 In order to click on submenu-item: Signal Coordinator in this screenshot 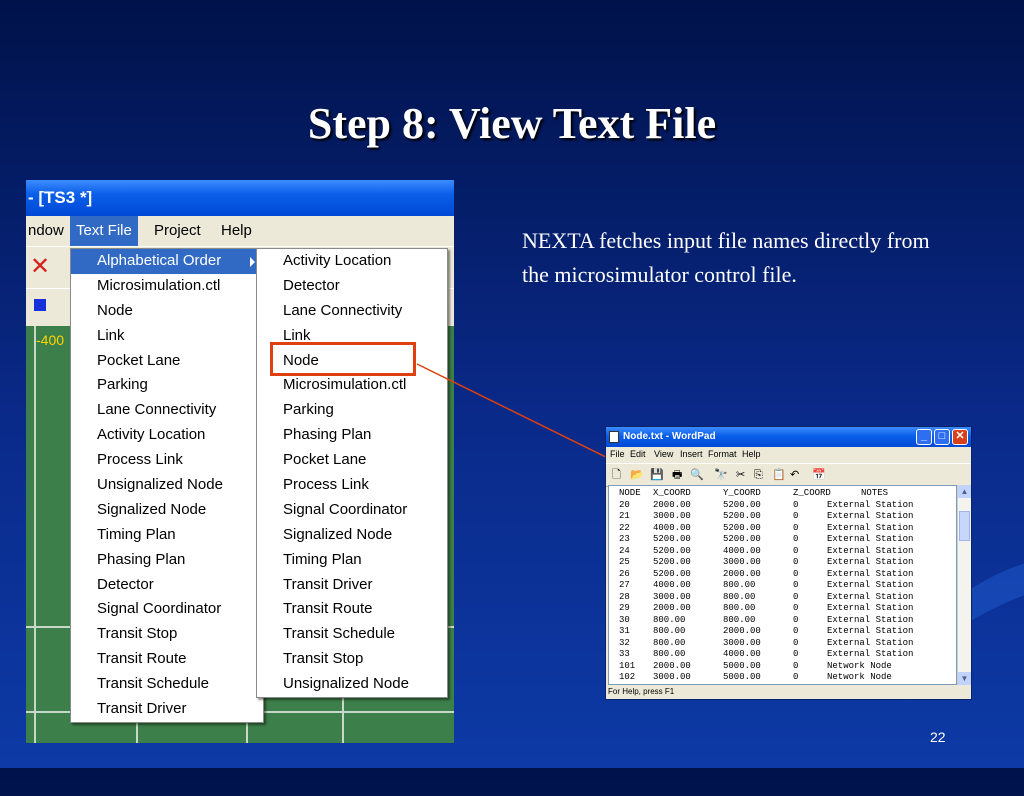, I will do `click(352, 510)`.